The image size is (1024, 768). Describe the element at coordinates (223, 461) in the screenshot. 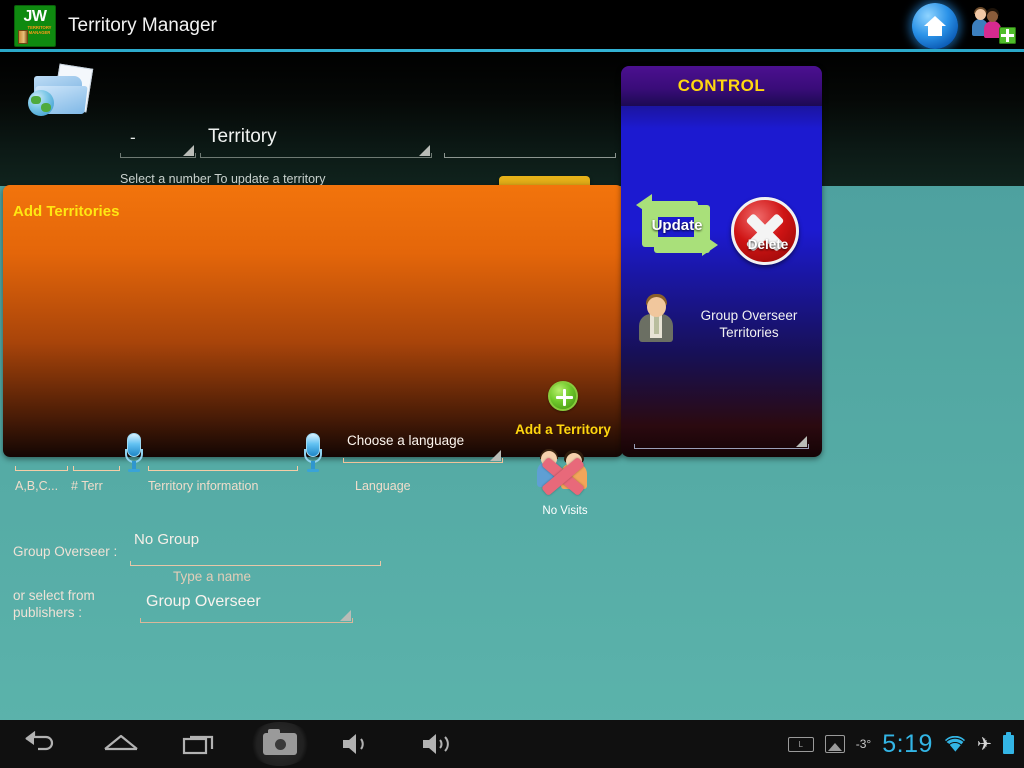

I see `territory-information-input` at that location.